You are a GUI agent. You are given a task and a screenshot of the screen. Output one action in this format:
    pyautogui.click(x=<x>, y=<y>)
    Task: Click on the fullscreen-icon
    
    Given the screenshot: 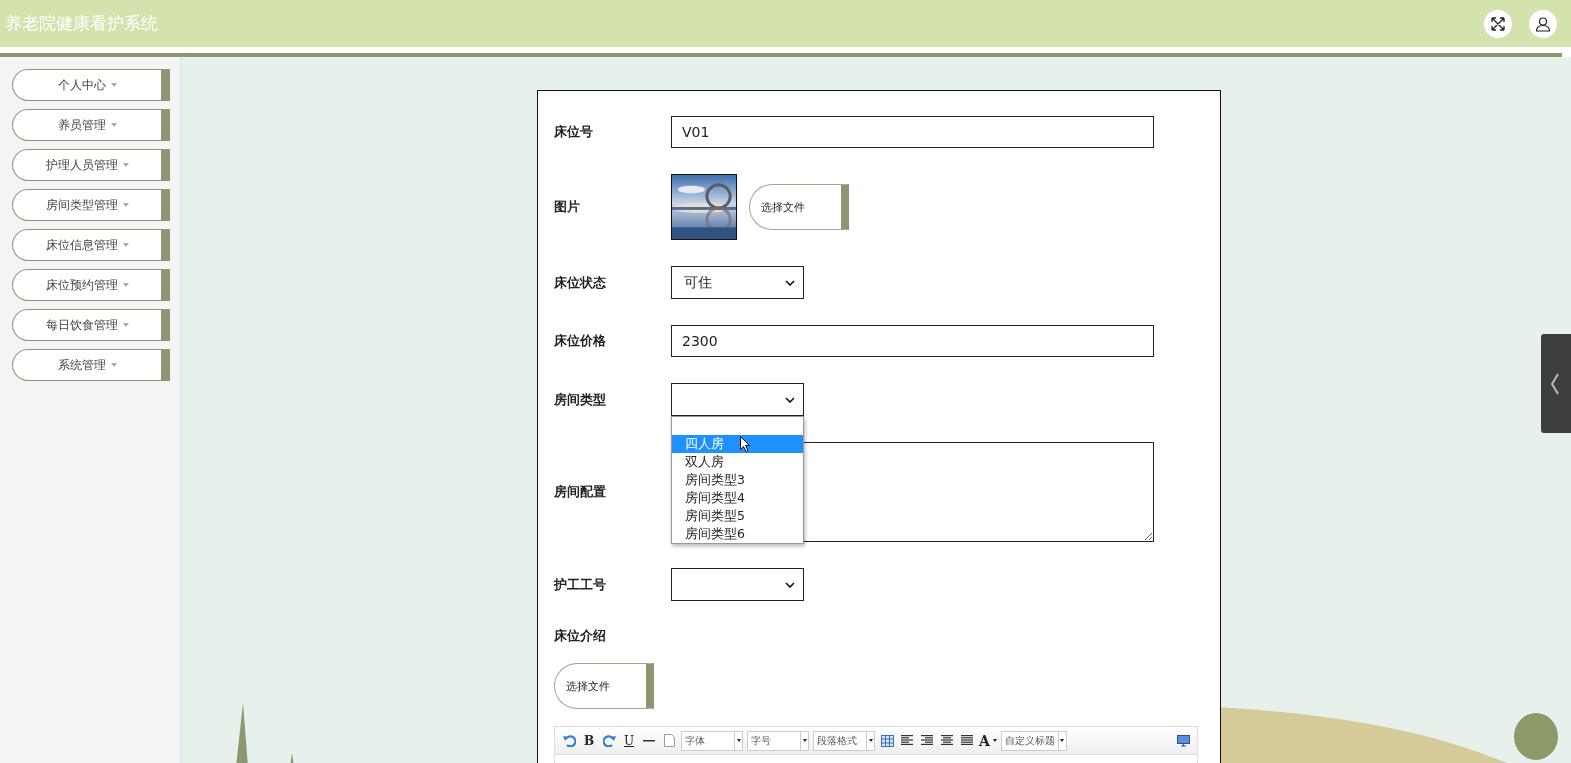 What is the action you would take?
    pyautogui.click(x=1498, y=23)
    